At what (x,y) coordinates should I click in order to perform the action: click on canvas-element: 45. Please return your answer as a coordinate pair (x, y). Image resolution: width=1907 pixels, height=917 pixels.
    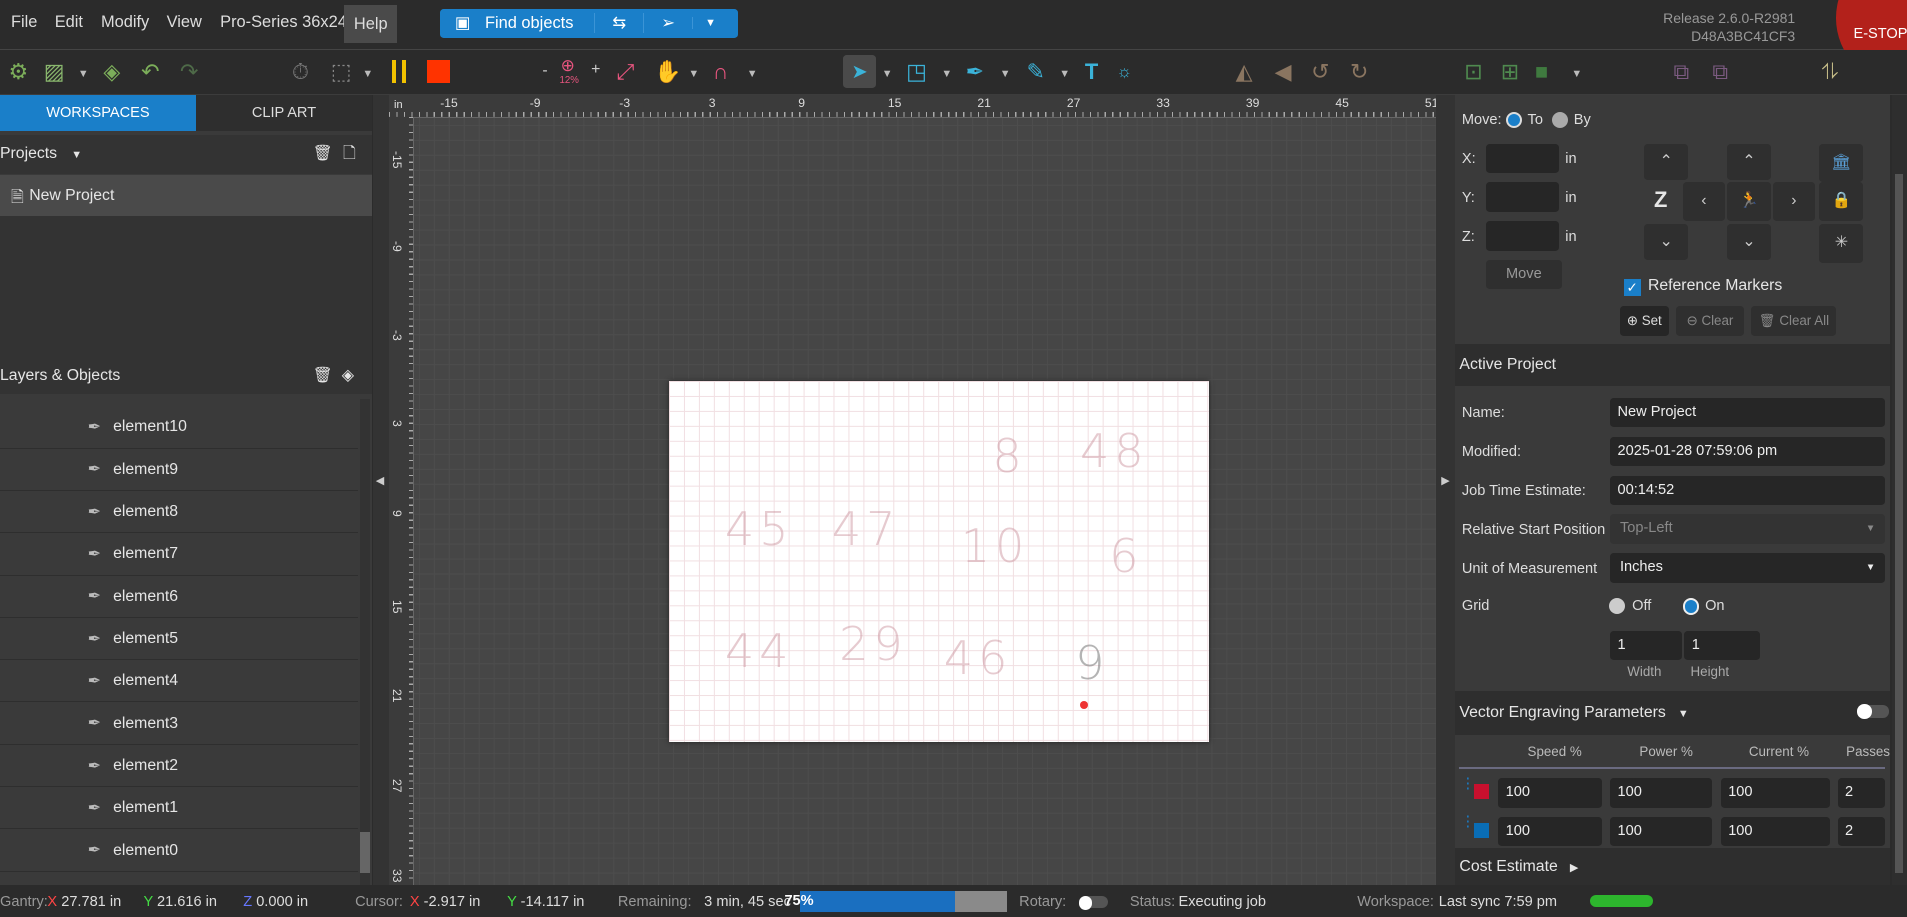
    Looking at the image, I should click on (759, 529).